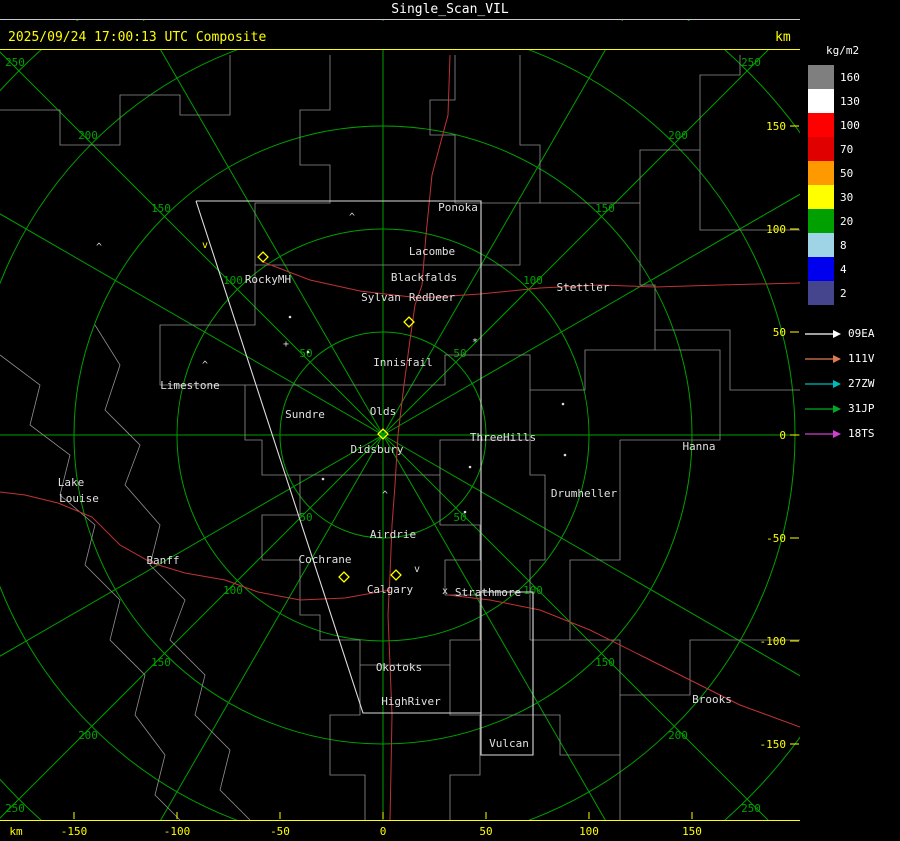 Image resolution: width=900 pixels, height=841 pixels. Describe the element at coordinates (162, 560) in the screenshot. I see `city-label-banff: Banff` at that location.